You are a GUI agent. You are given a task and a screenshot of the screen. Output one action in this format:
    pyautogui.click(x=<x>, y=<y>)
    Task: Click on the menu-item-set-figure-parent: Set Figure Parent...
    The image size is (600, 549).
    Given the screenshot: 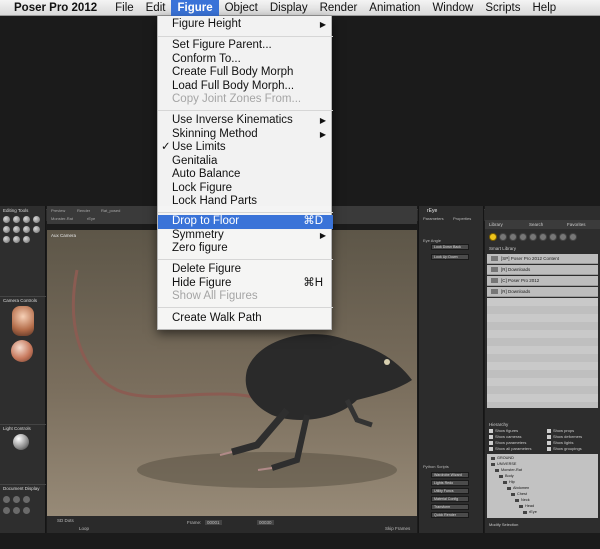 What is the action you would take?
    pyautogui.click(x=245, y=46)
    